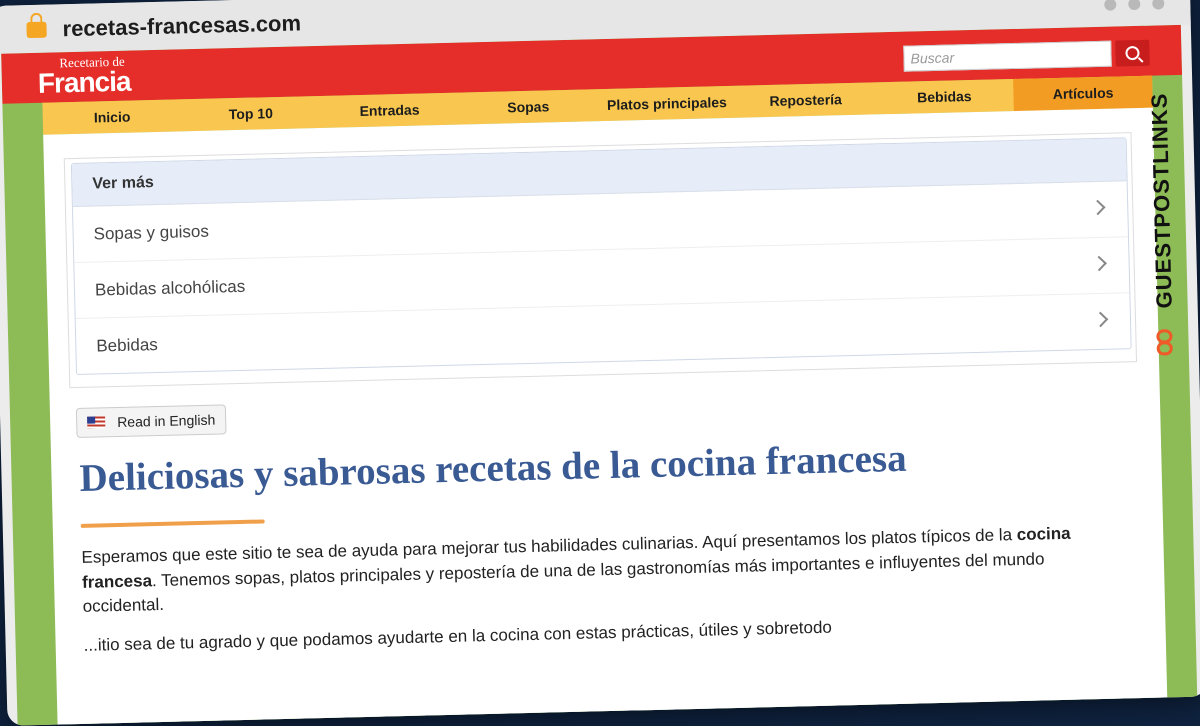 Image resolution: width=1200 pixels, height=726 pixels. Describe the element at coordinates (528, 106) in the screenshot. I see `nav-item-sopas: Sopas` at that location.